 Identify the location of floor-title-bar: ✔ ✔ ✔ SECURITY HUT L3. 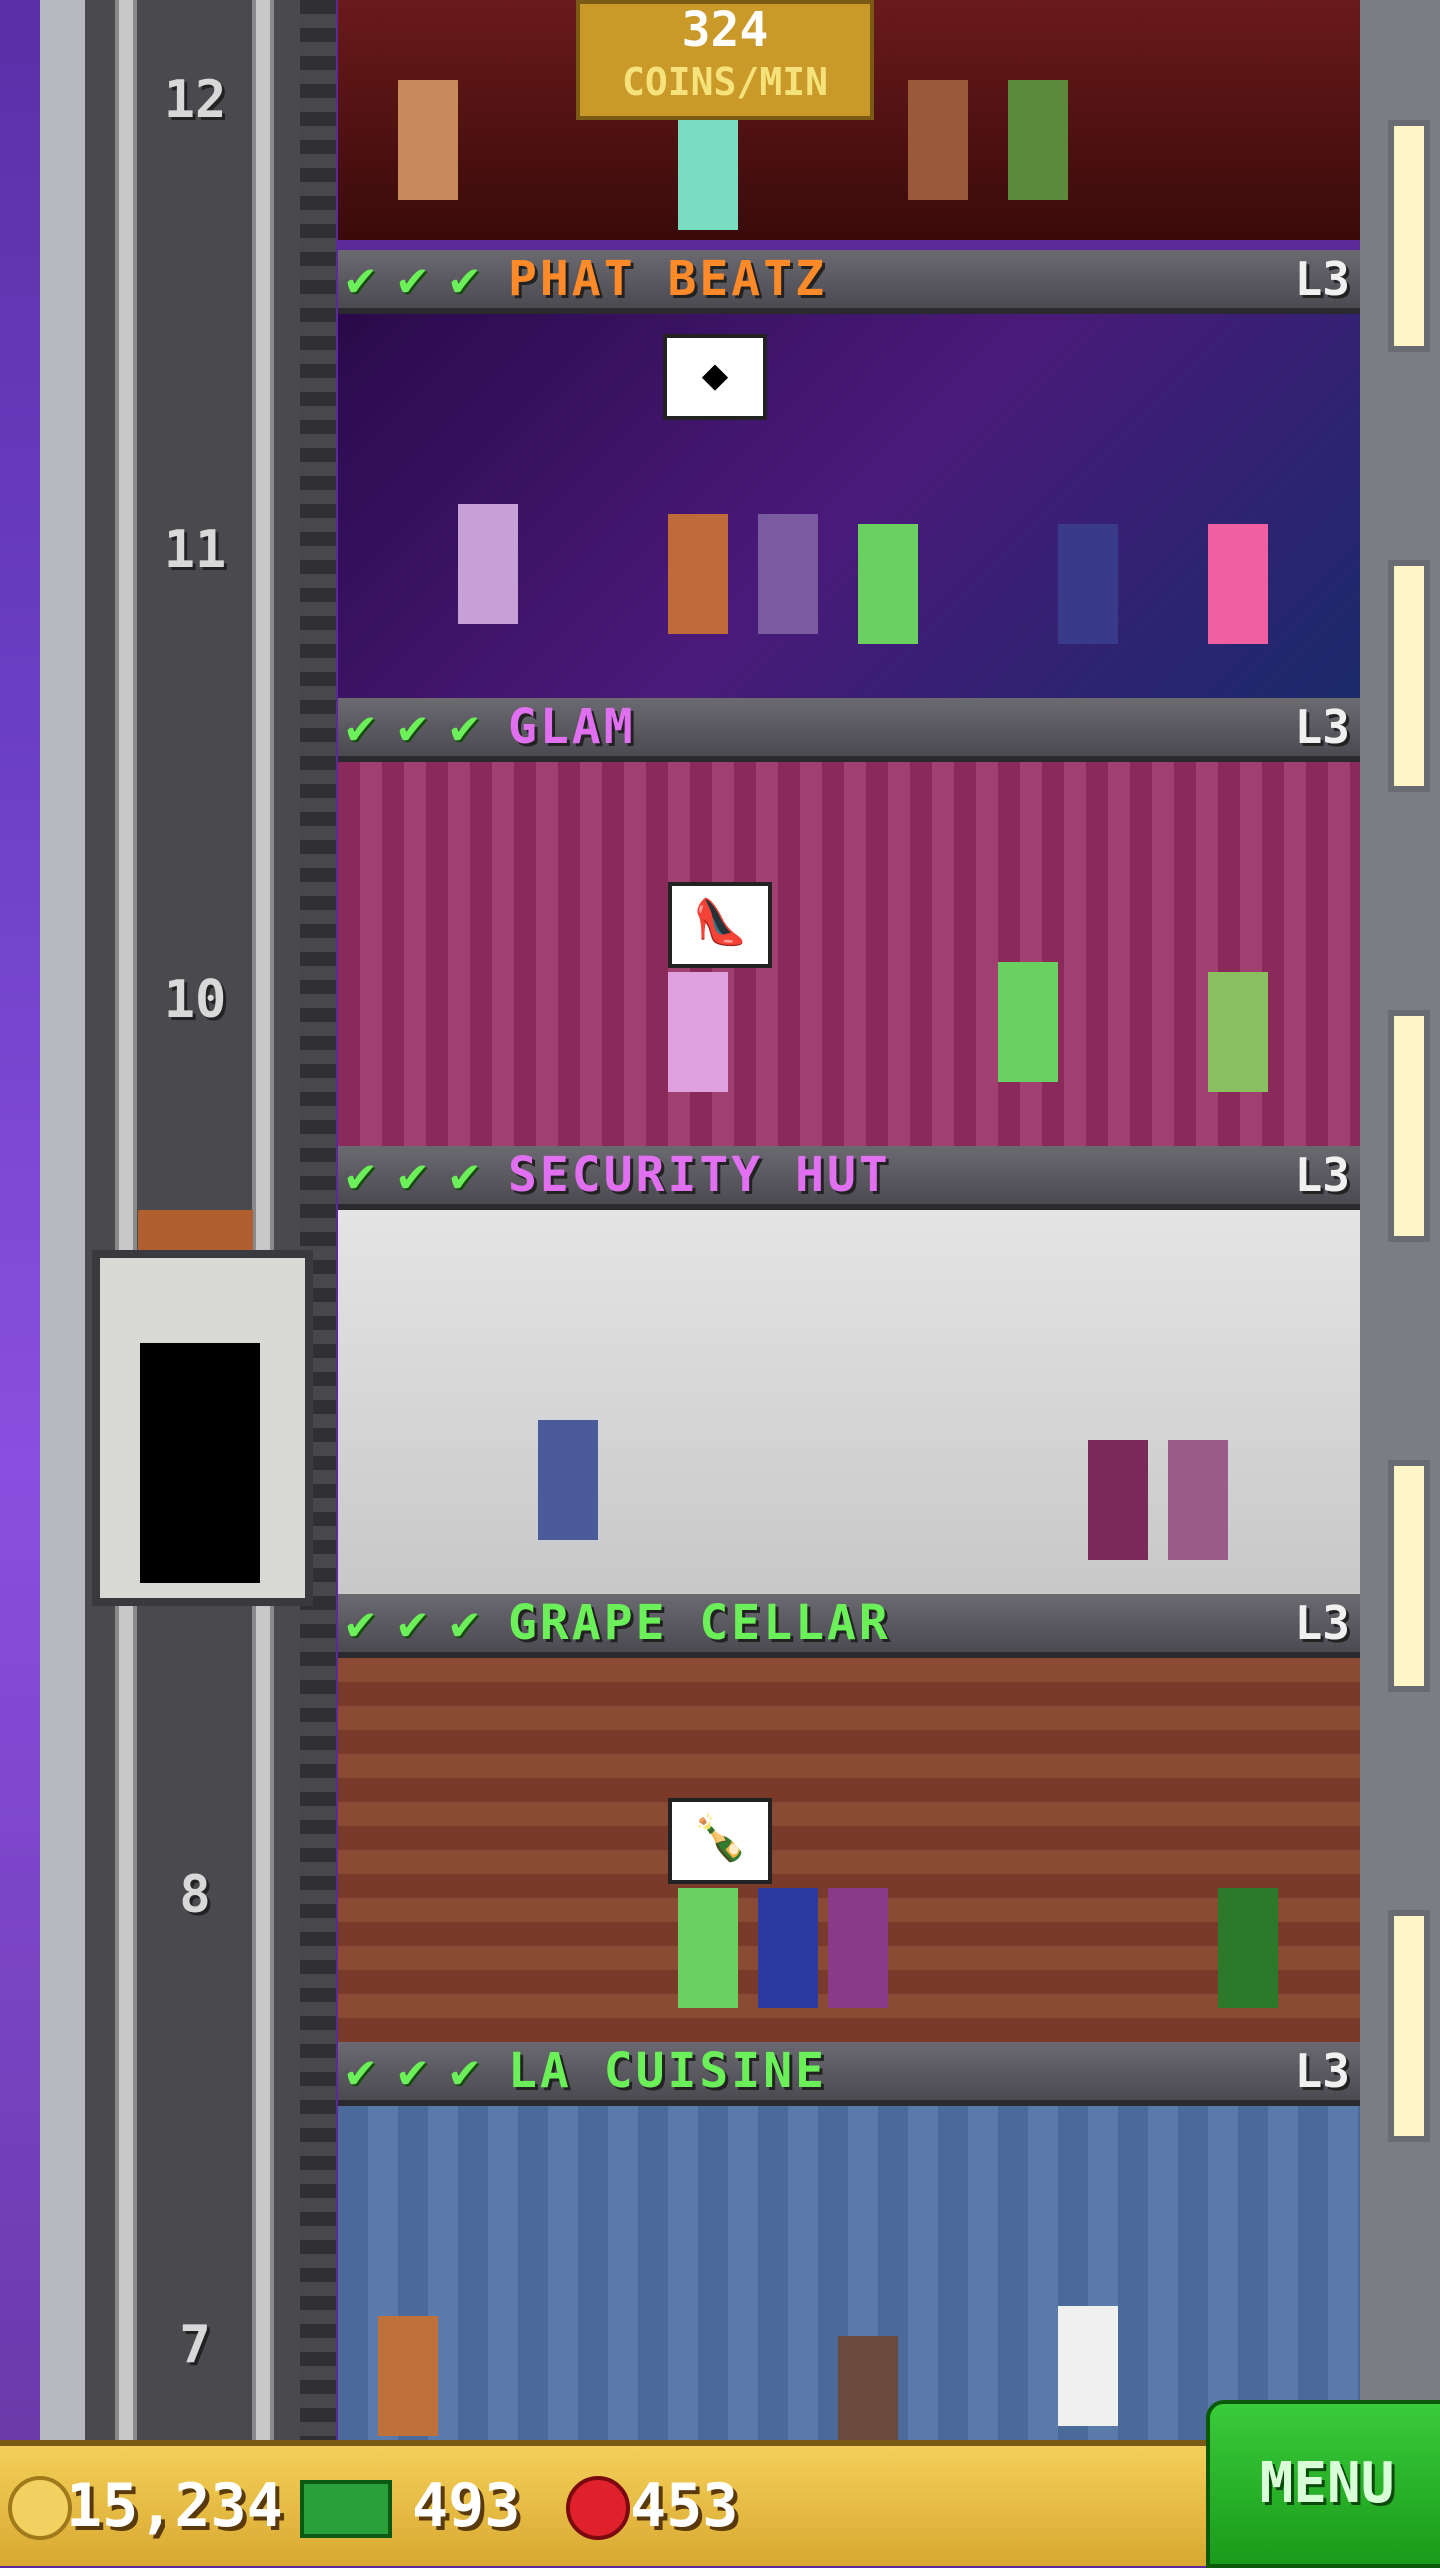
(849, 1178).